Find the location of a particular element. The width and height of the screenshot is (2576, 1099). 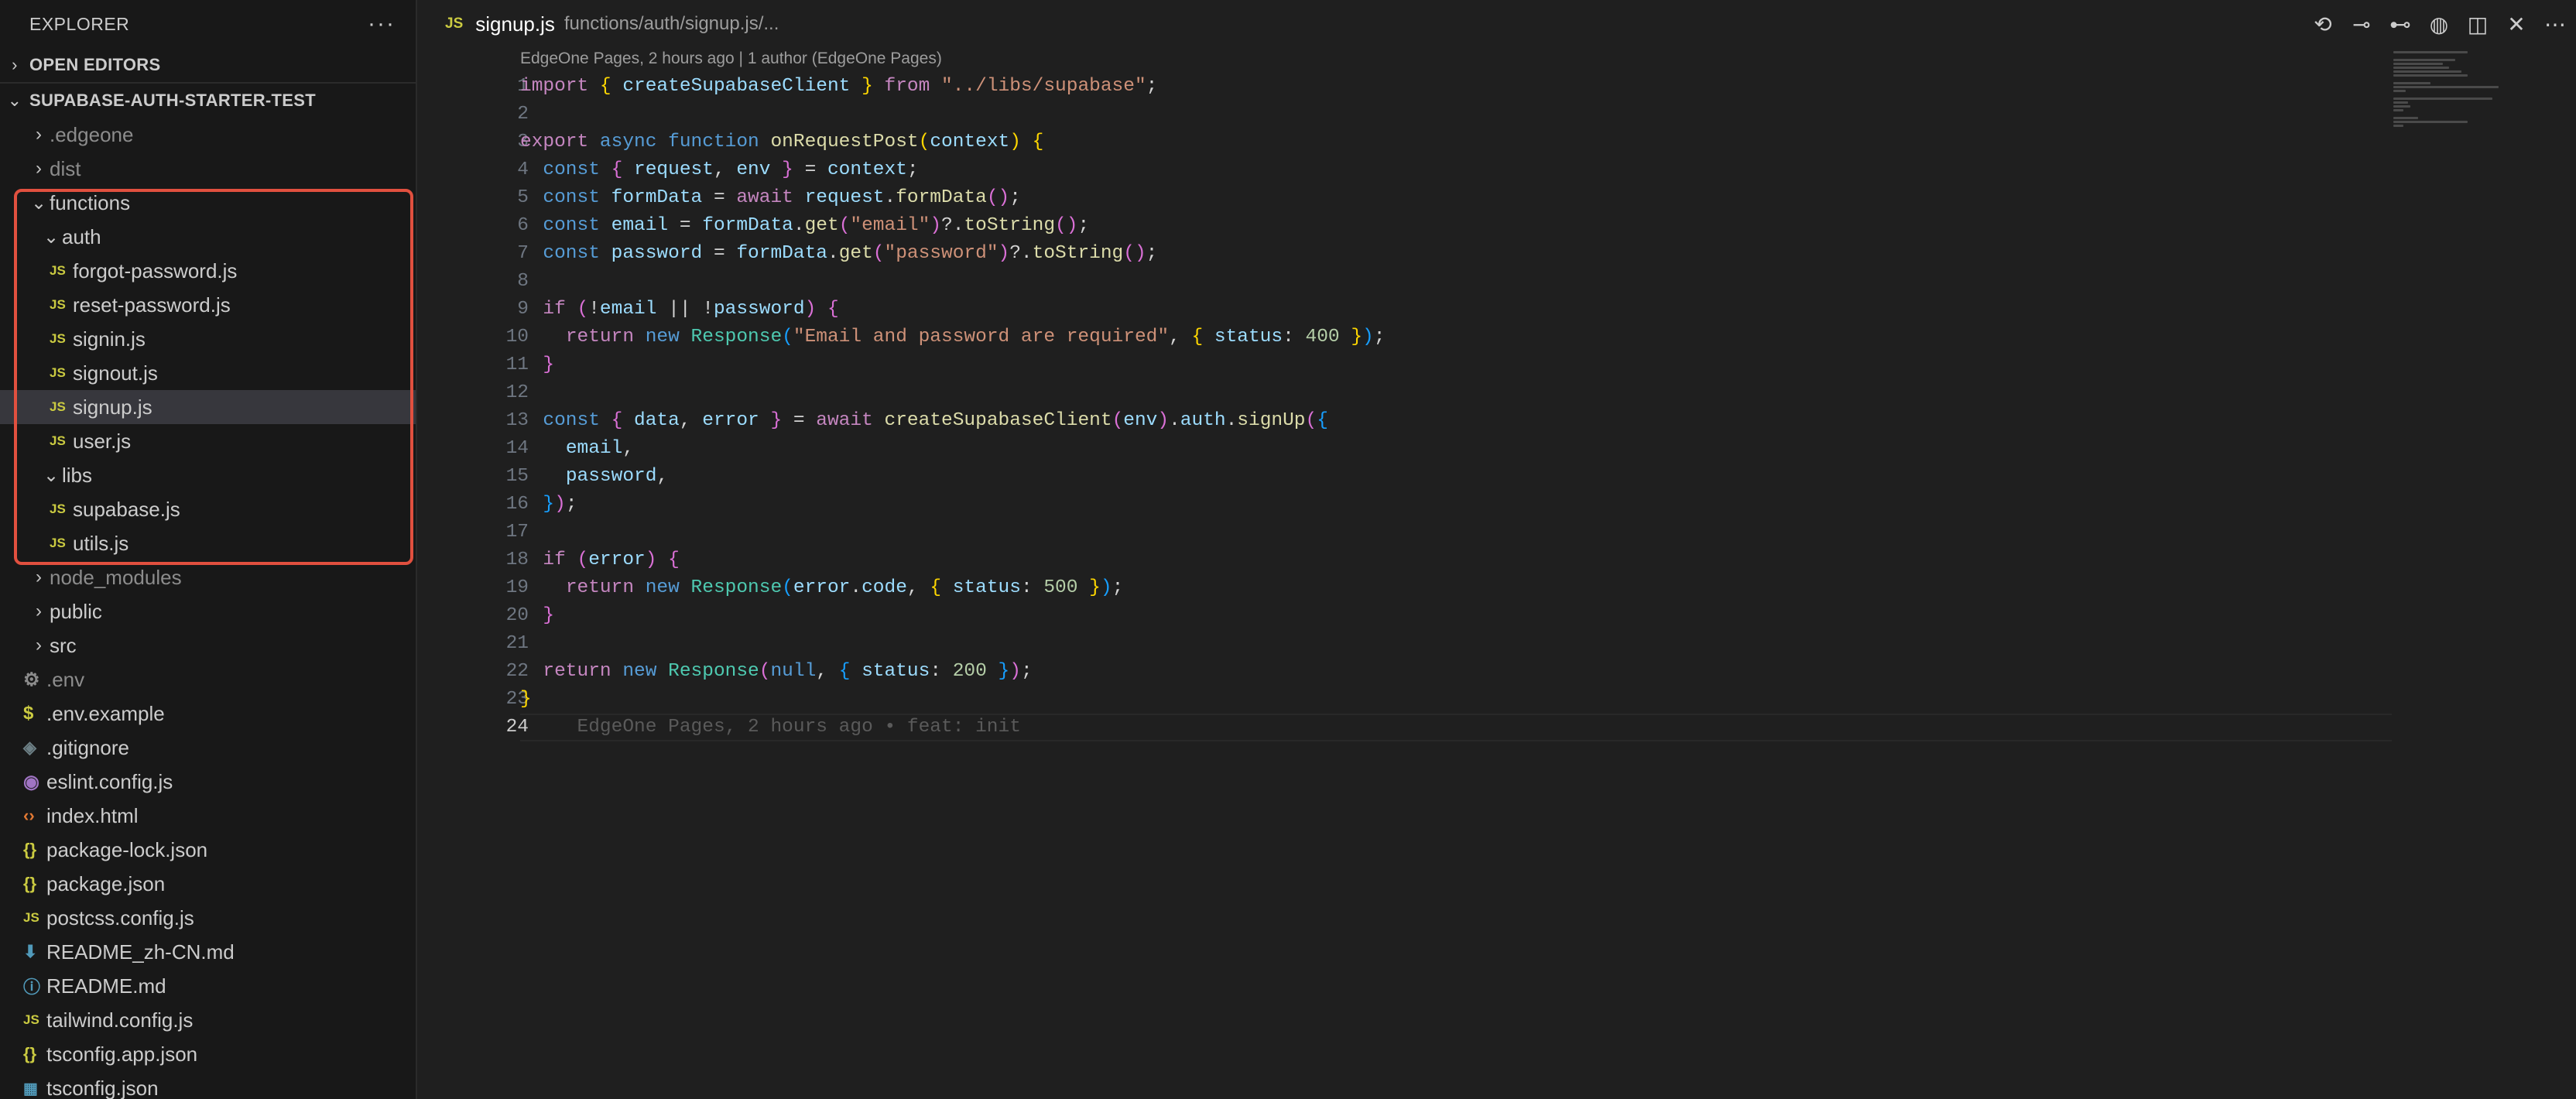

tree-folder-auth: ⌄ auth is located at coordinates (208, 237).